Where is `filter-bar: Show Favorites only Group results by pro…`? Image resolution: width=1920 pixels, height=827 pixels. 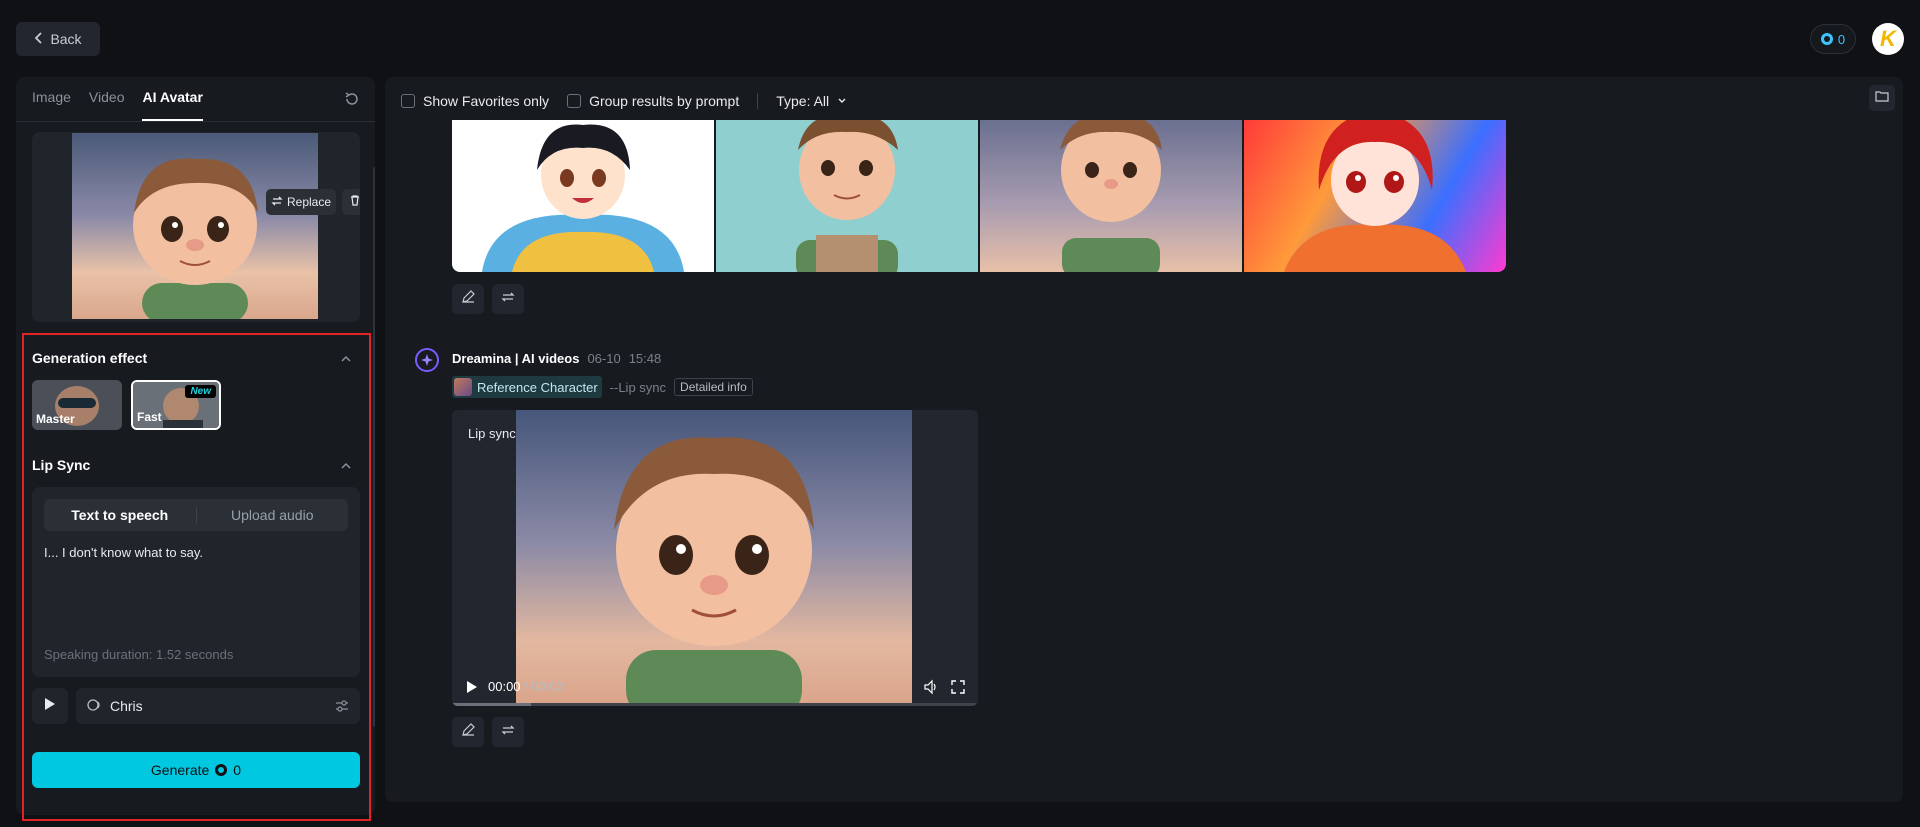
filter-bar: Show Favorites only Group results by pro… is located at coordinates (628, 101).